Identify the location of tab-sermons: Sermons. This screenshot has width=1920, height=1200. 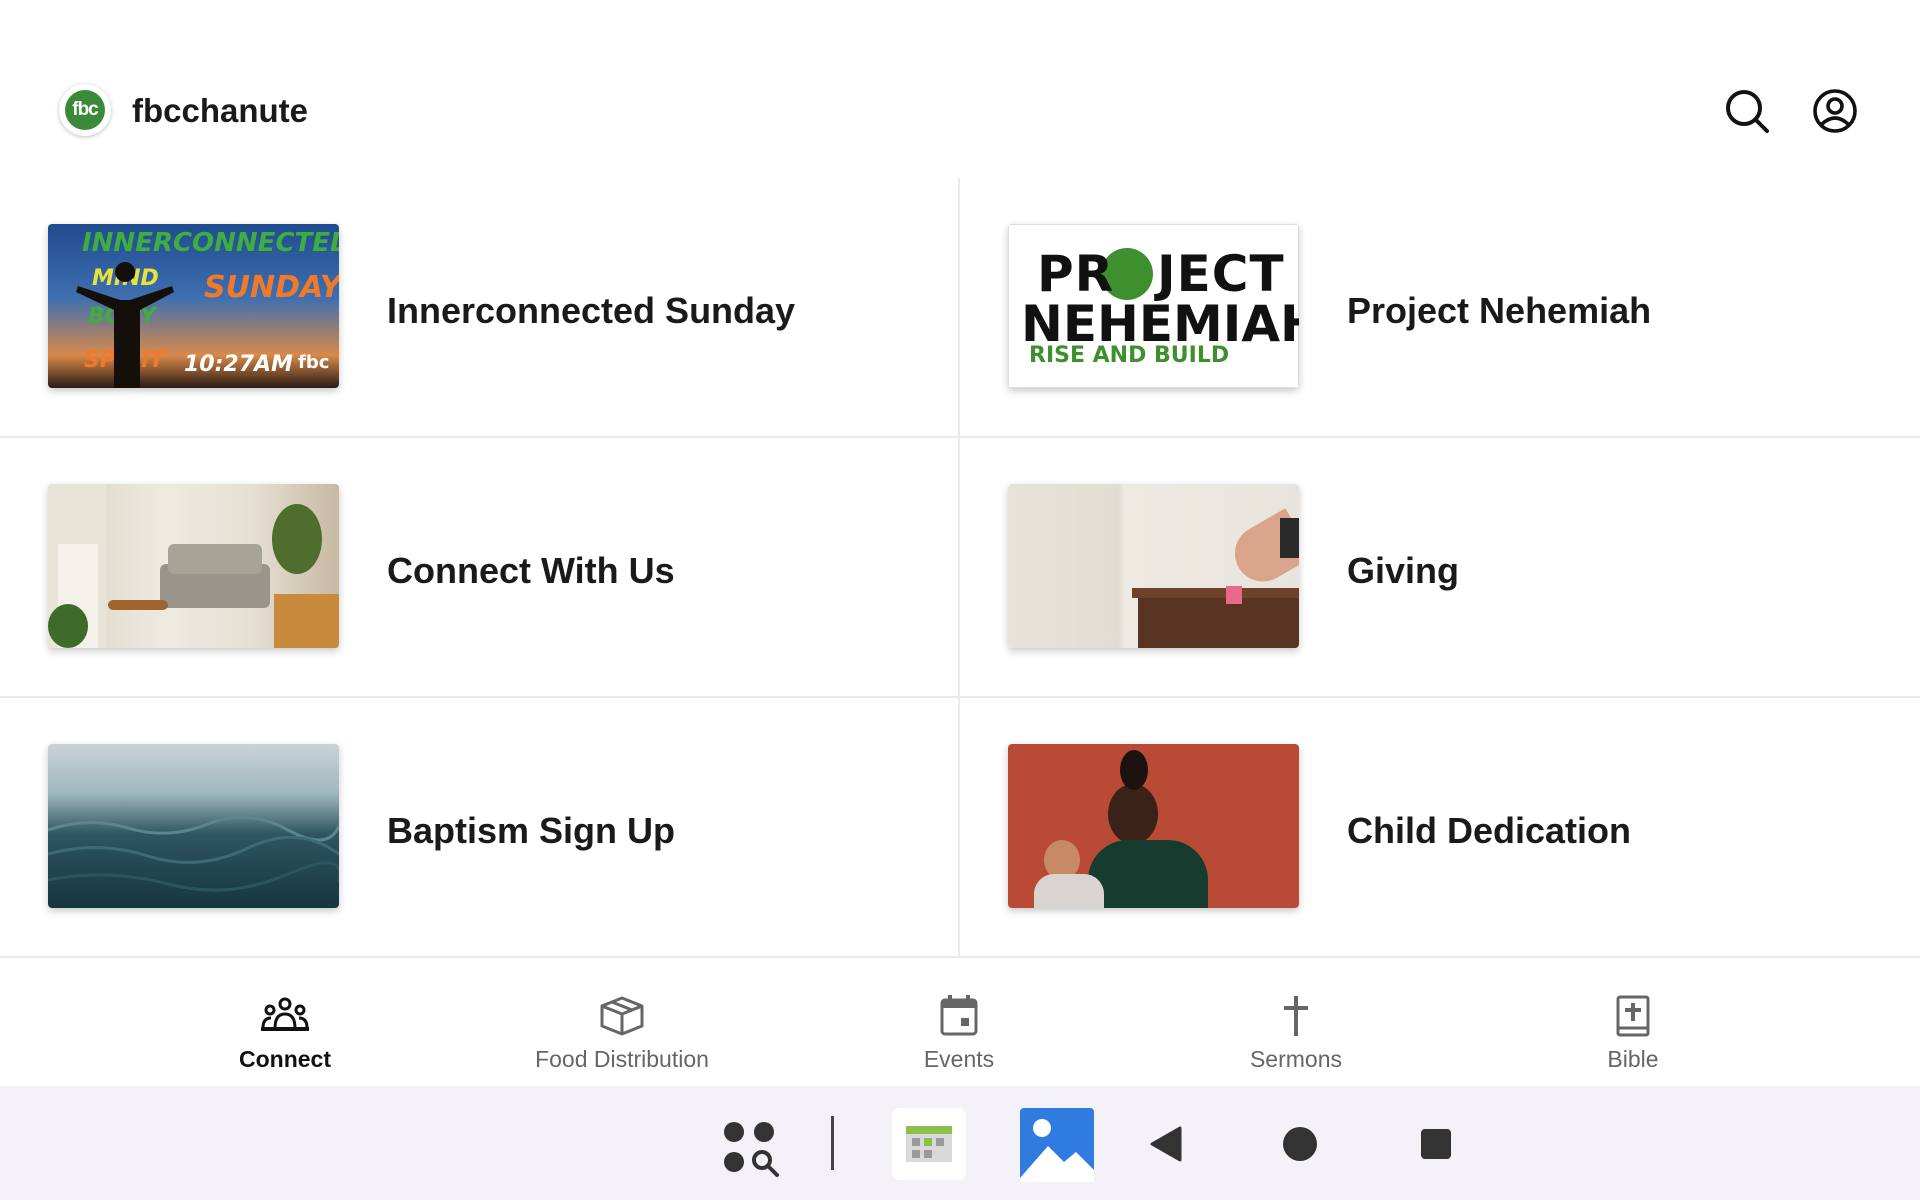
(1296, 1031).